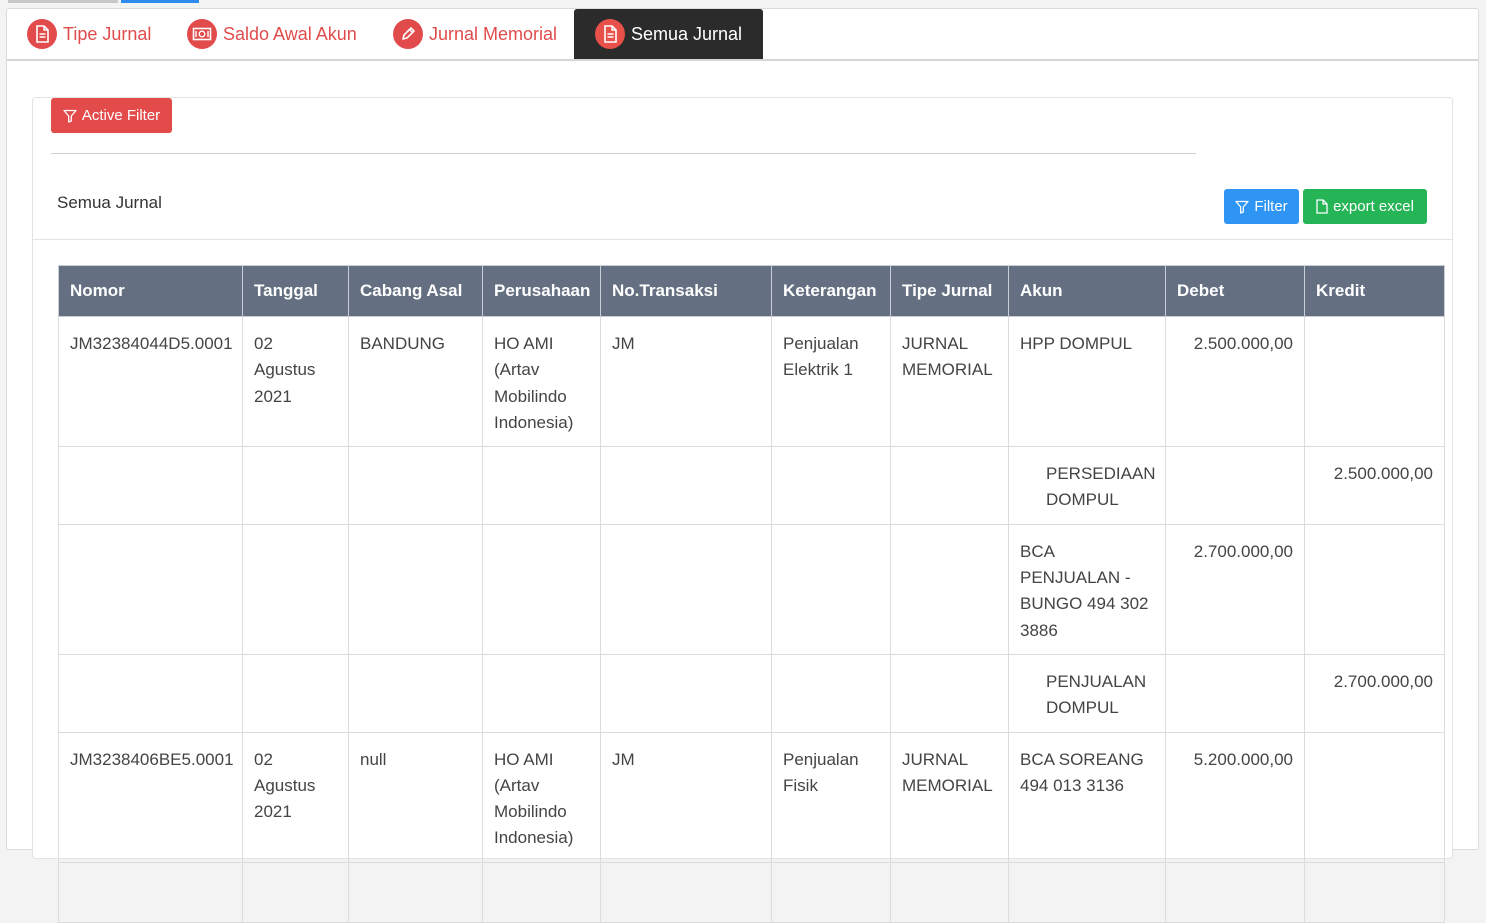 This screenshot has width=1486, height=923. I want to click on file-icon, so click(1322, 206).